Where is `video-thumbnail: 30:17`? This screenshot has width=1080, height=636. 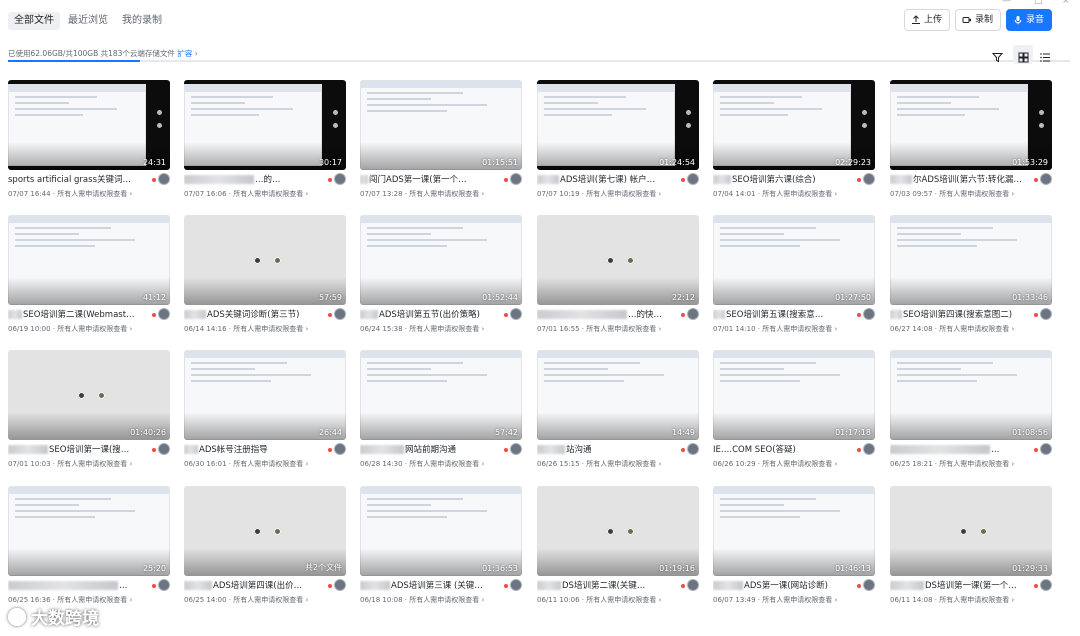
video-thumbnail: 30:17 is located at coordinates (265, 125).